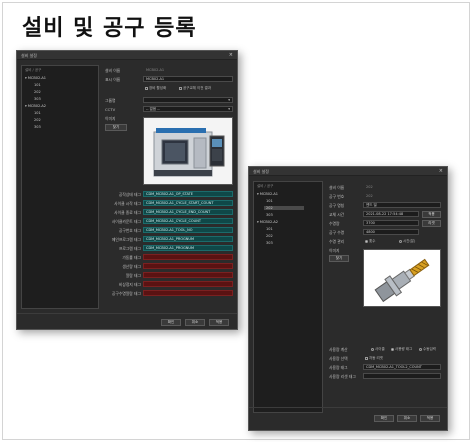 The image size is (472, 442). What do you see at coordinates (402, 376) in the screenshot?
I see `manual-reset-input` at bounding box center [402, 376].